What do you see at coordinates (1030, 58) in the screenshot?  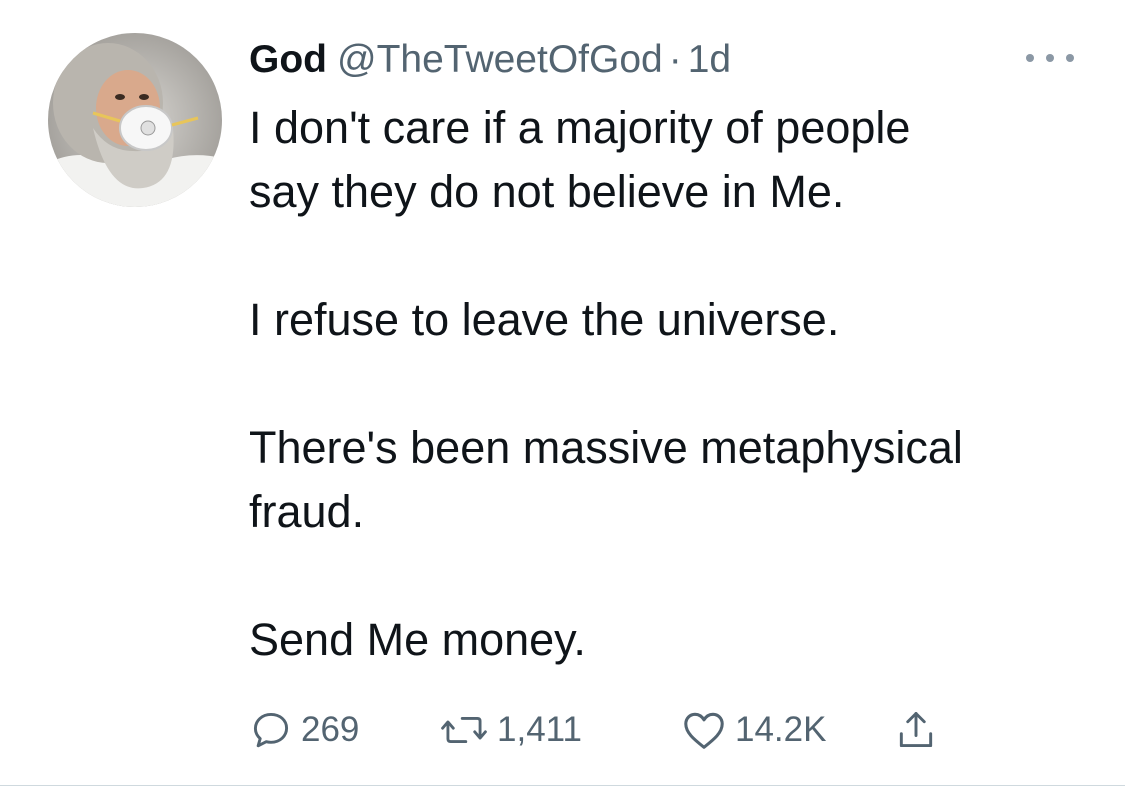 I see `more-horizontal-icon` at bounding box center [1030, 58].